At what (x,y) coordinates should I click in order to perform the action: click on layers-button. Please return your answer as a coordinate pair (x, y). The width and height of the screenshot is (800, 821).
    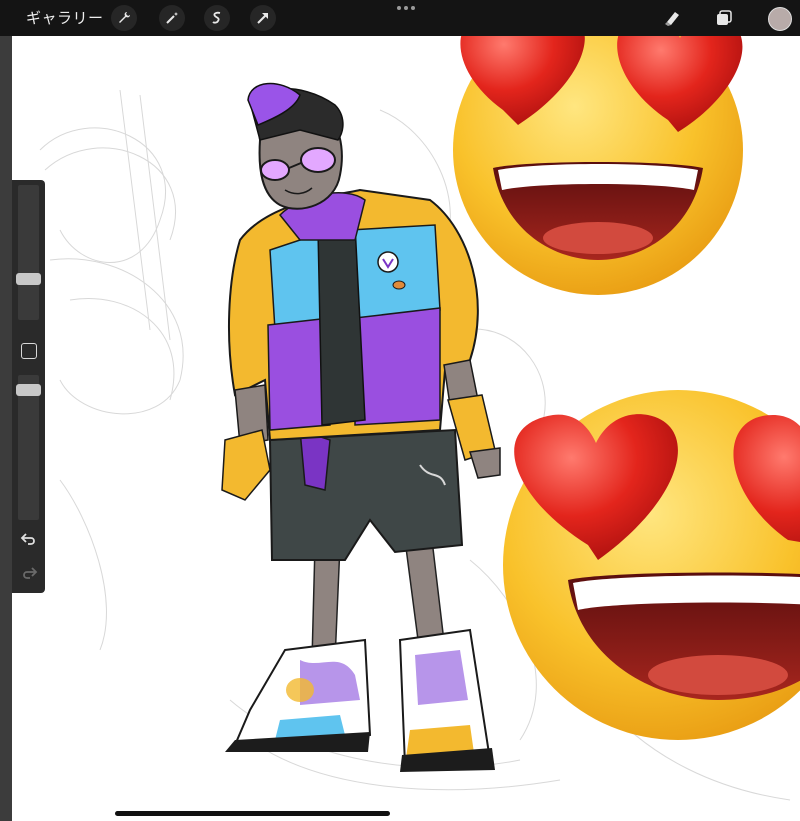
    Looking at the image, I should click on (724, 18).